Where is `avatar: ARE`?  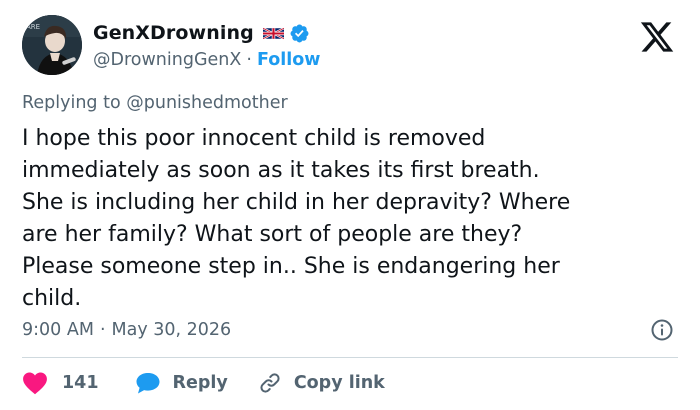
avatar: ARE is located at coordinates (52, 45).